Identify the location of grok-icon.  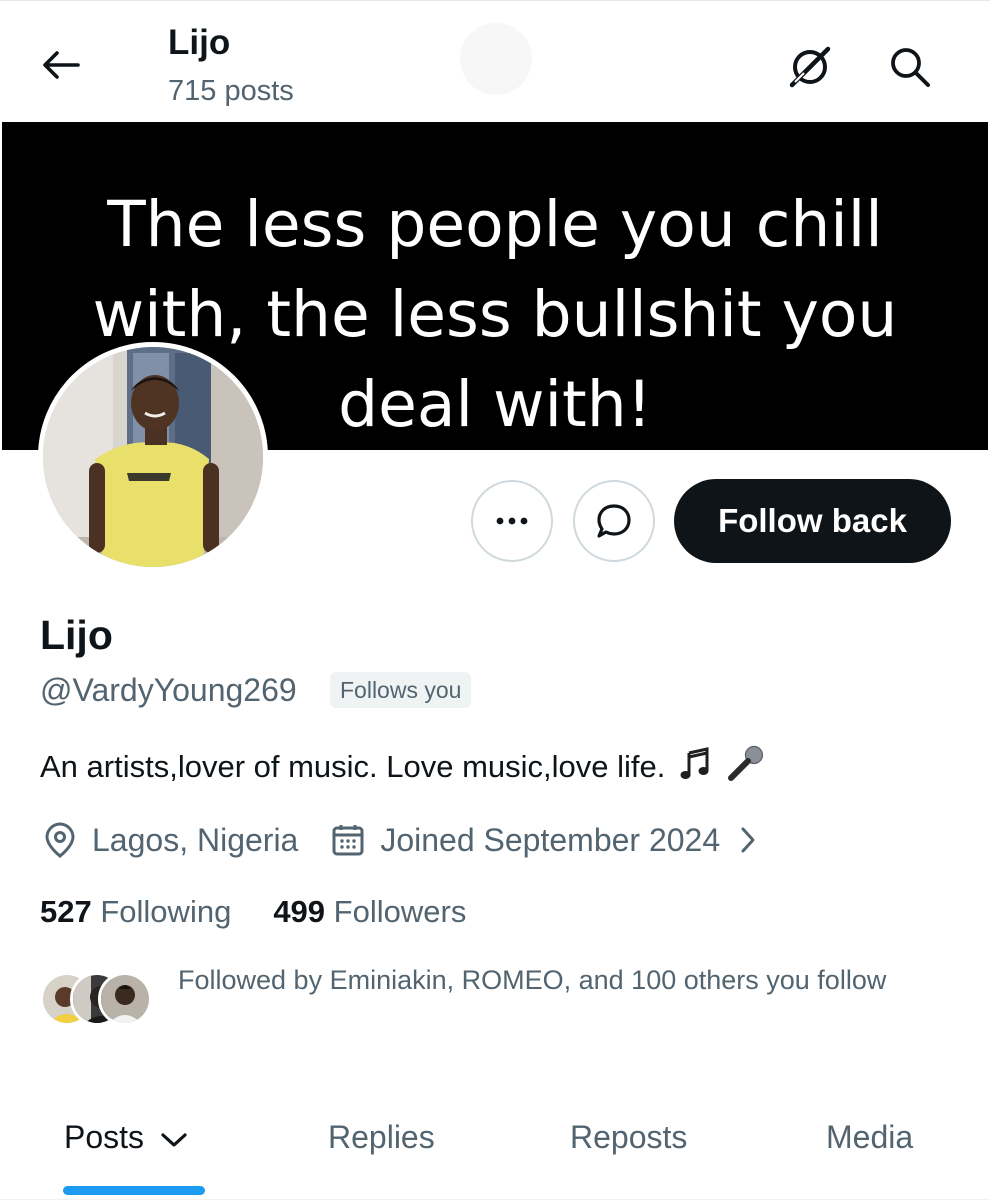
(810, 67).